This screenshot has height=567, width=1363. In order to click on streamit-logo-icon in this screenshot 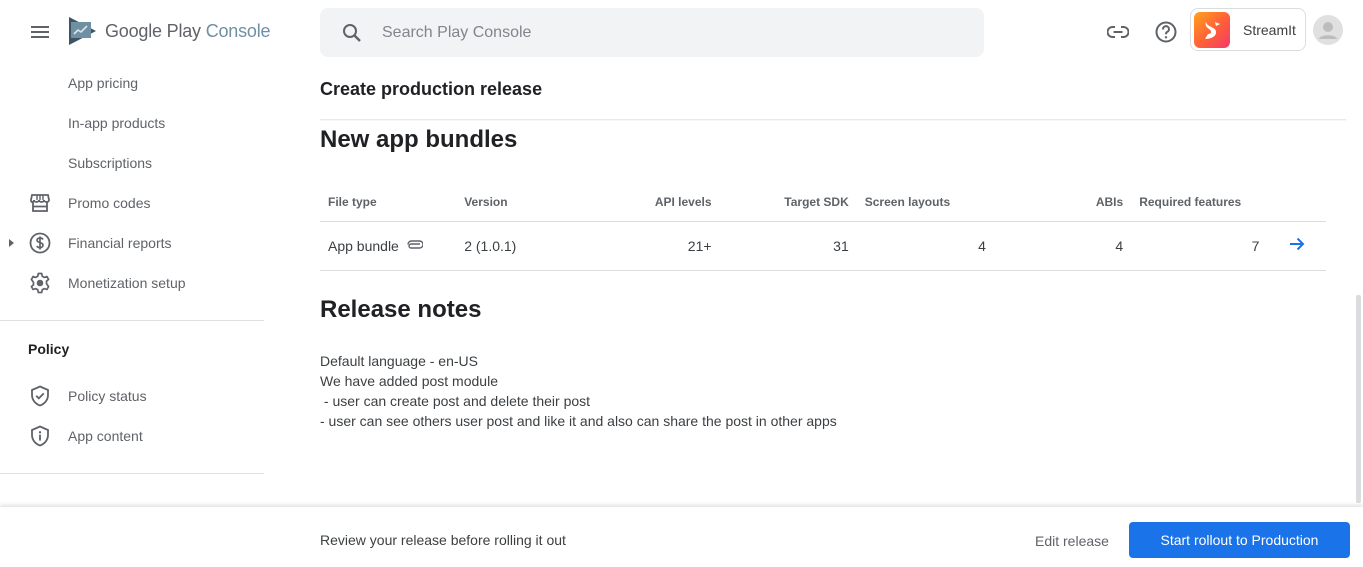, I will do `click(1212, 29)`.